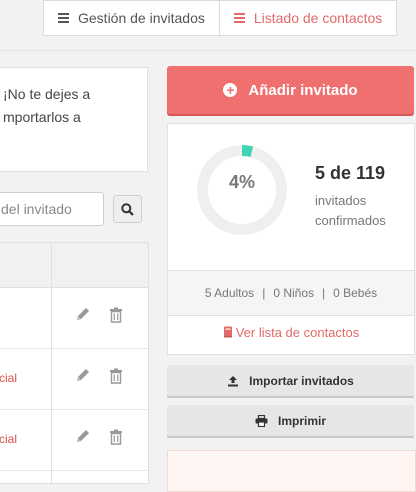 This screenshot has height=492, width=416. I want to click on view-contacts-label: Ver lista de contactos, so click(297, 332).